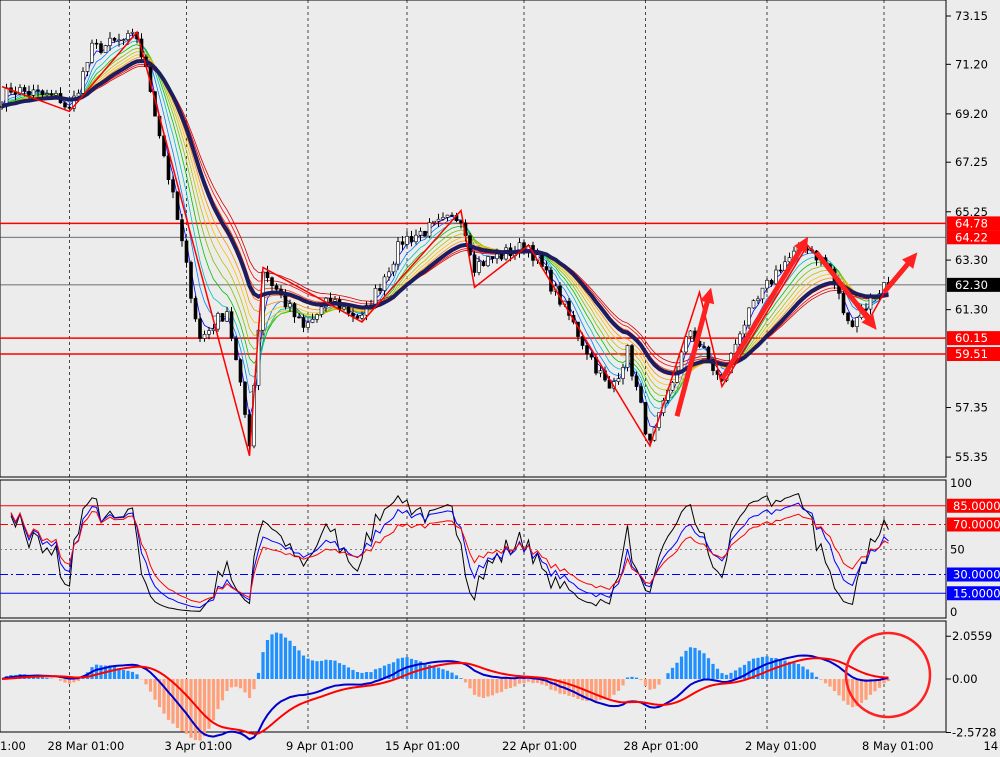 The height and width of the screenshot is (757, 1000). What do you see at coordinates (971, 223) in the screenshot?
I see `price-badge-label: 64.78` at bounding box center [971, 223].